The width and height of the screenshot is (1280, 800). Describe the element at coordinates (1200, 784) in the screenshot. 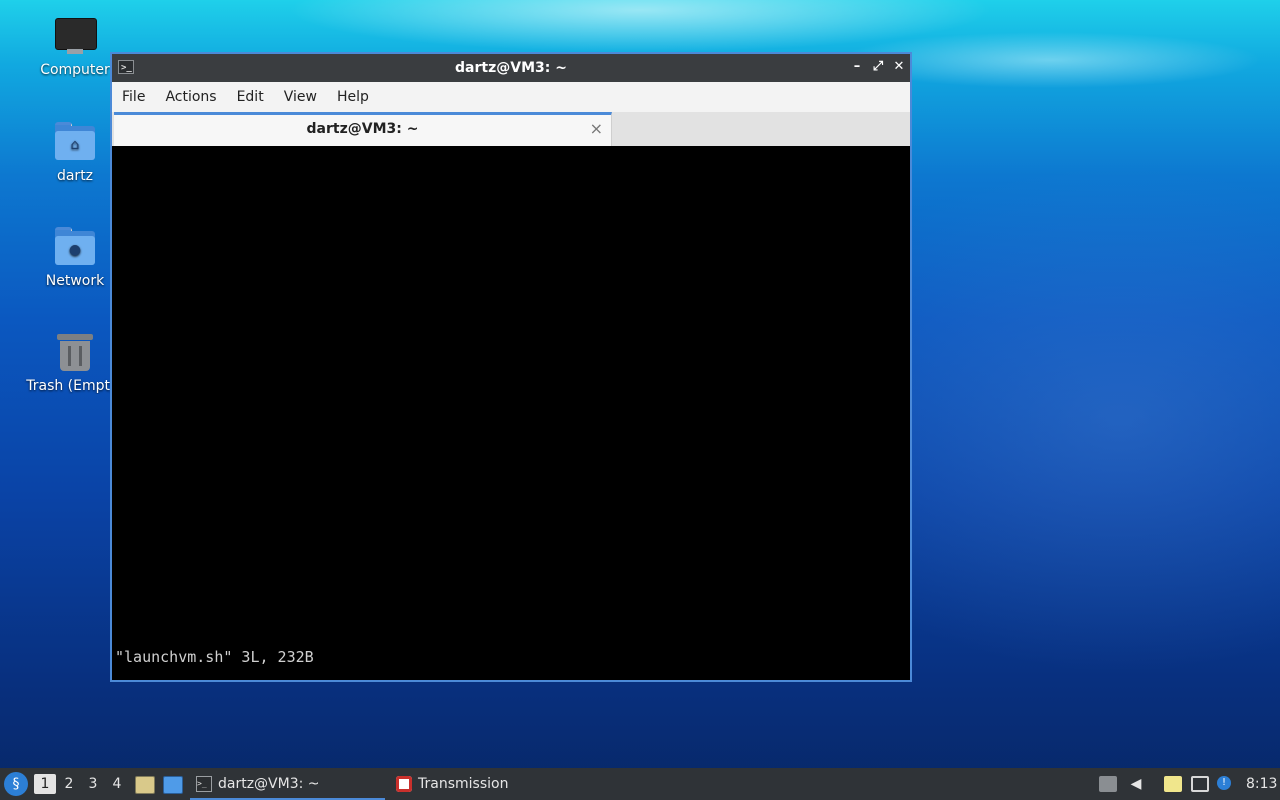

I see `network-status-icon` at that location.